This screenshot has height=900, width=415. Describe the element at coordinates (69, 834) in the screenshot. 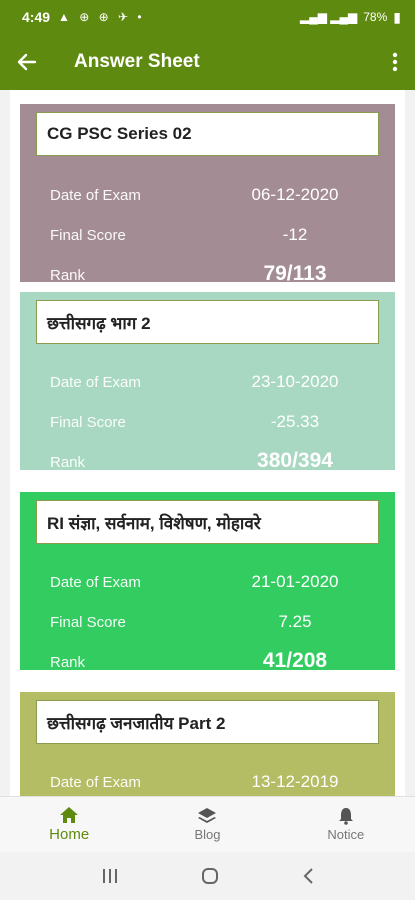

I see `nav-home-label: Home` at that location.